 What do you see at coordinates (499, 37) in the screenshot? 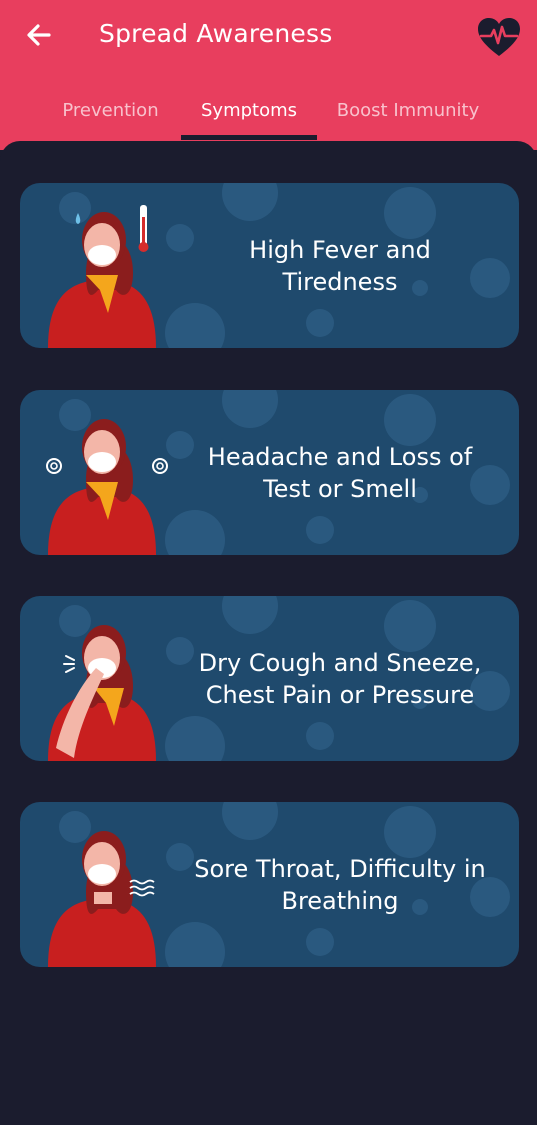
I see `heartbeat-icon` at bounding box center [499, 37].